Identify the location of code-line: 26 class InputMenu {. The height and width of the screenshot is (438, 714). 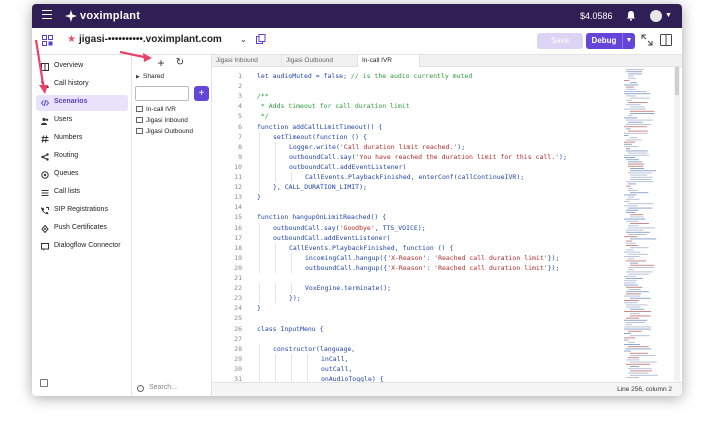
(417, 329).